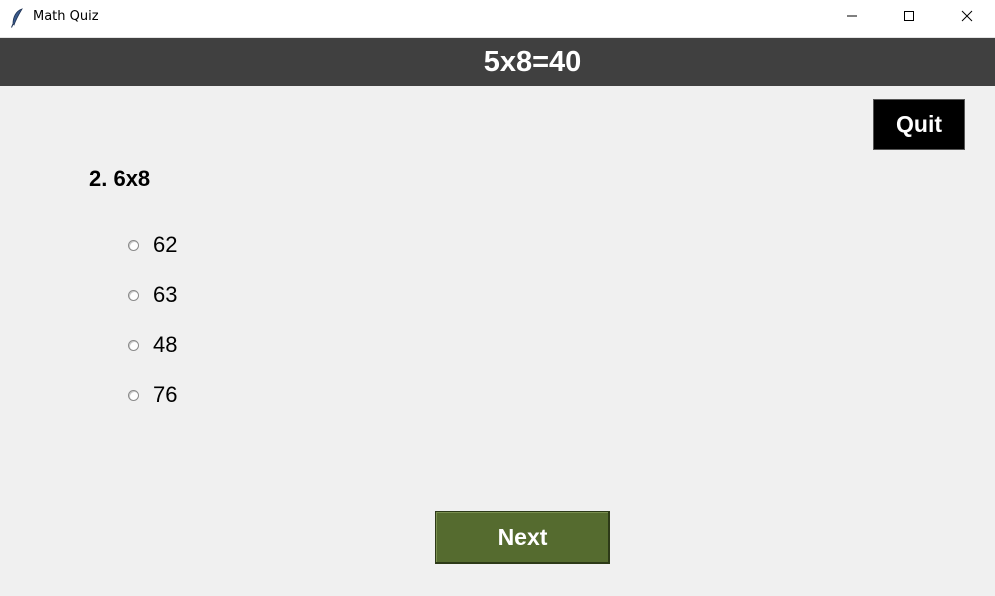  What do you see at coordinates (497, 19) in the screenshot?
I see `title-bar: Math Quiz` at bounding box center [497, 19].